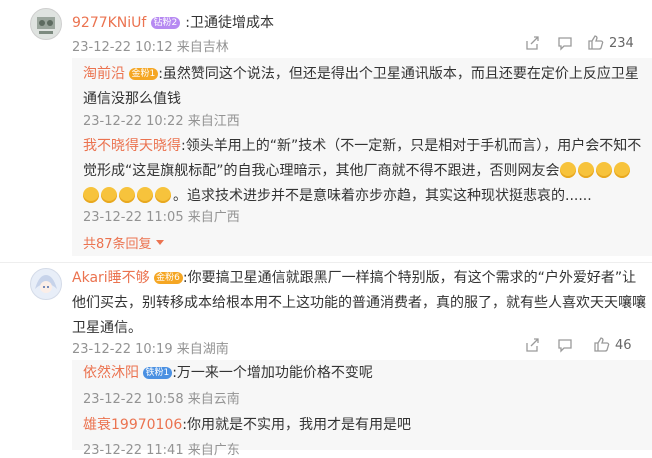  I want to click on comment-meta: 23-12-22 10:12 来自吉林, so click(150, 47).